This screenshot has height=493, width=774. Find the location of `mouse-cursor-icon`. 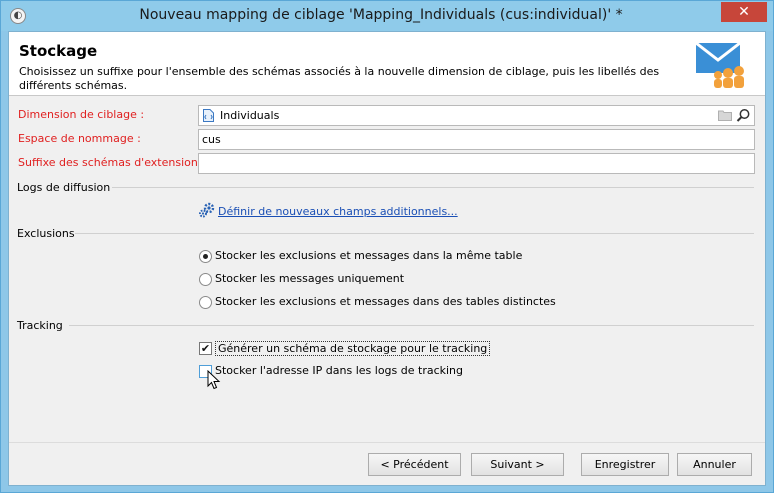

mouse-cursor-icon is located at coordinates (214, 380).